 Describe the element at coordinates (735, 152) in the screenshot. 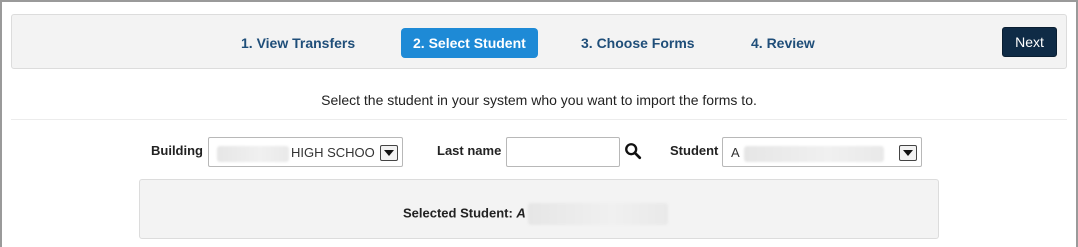

I see `student-value-text: A` at that location.